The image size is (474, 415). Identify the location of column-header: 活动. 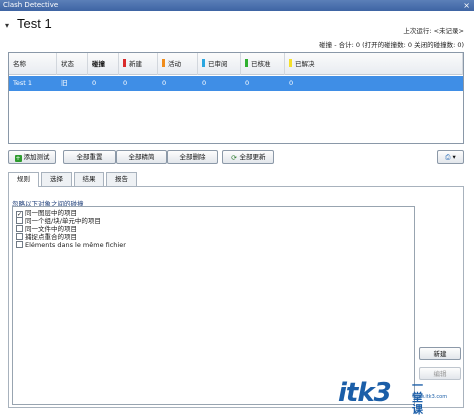
(178, 64).